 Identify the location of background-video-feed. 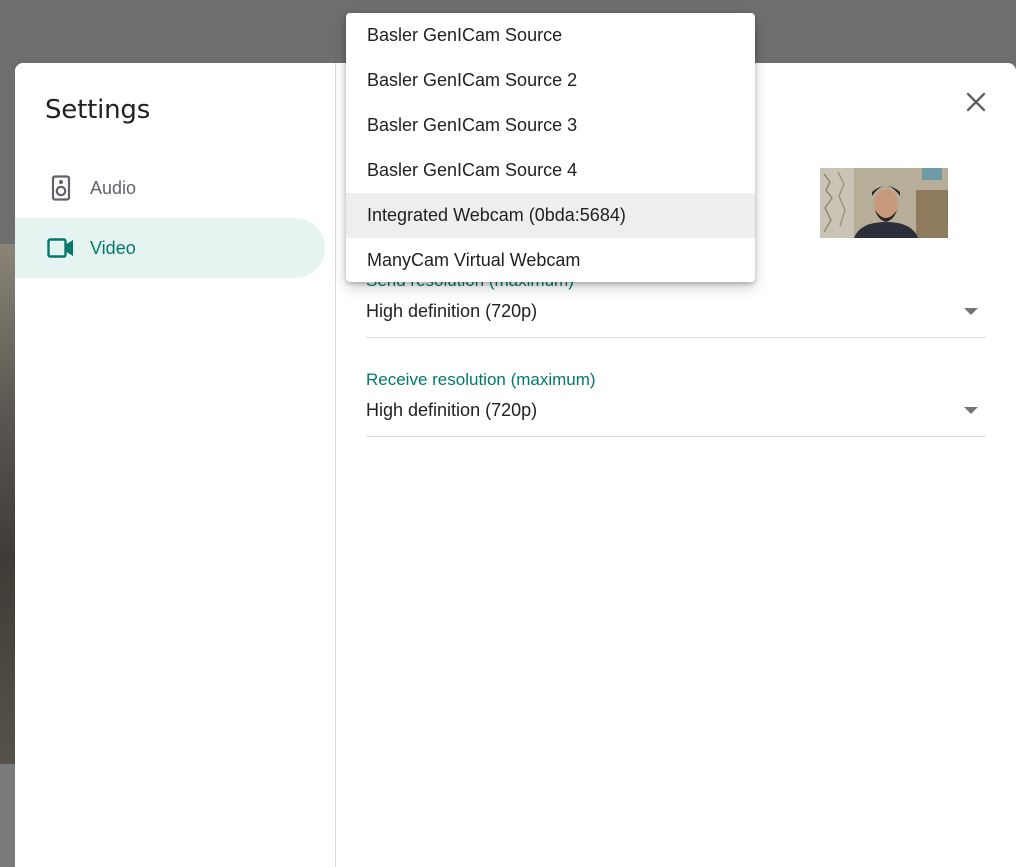
(7, 504).